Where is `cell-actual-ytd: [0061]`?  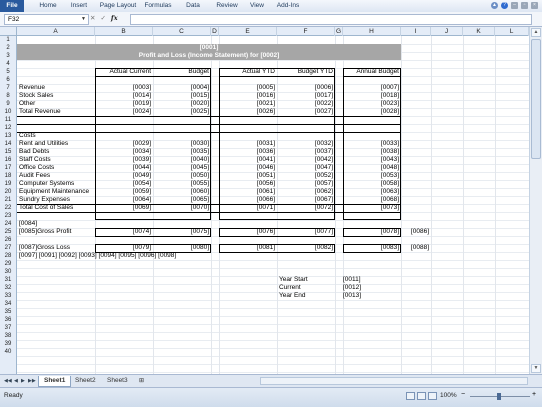
cell-actual-ytd: [0061] is located at coordinates (247, 192).